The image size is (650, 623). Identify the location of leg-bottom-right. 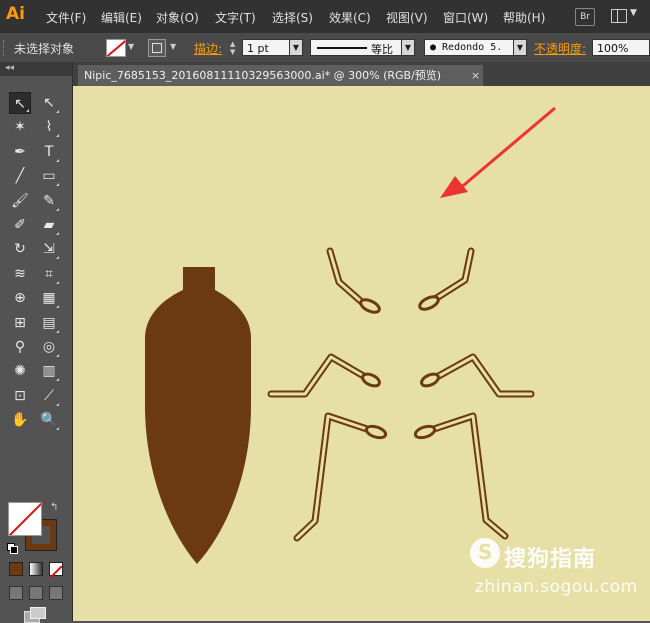
(461, 476).